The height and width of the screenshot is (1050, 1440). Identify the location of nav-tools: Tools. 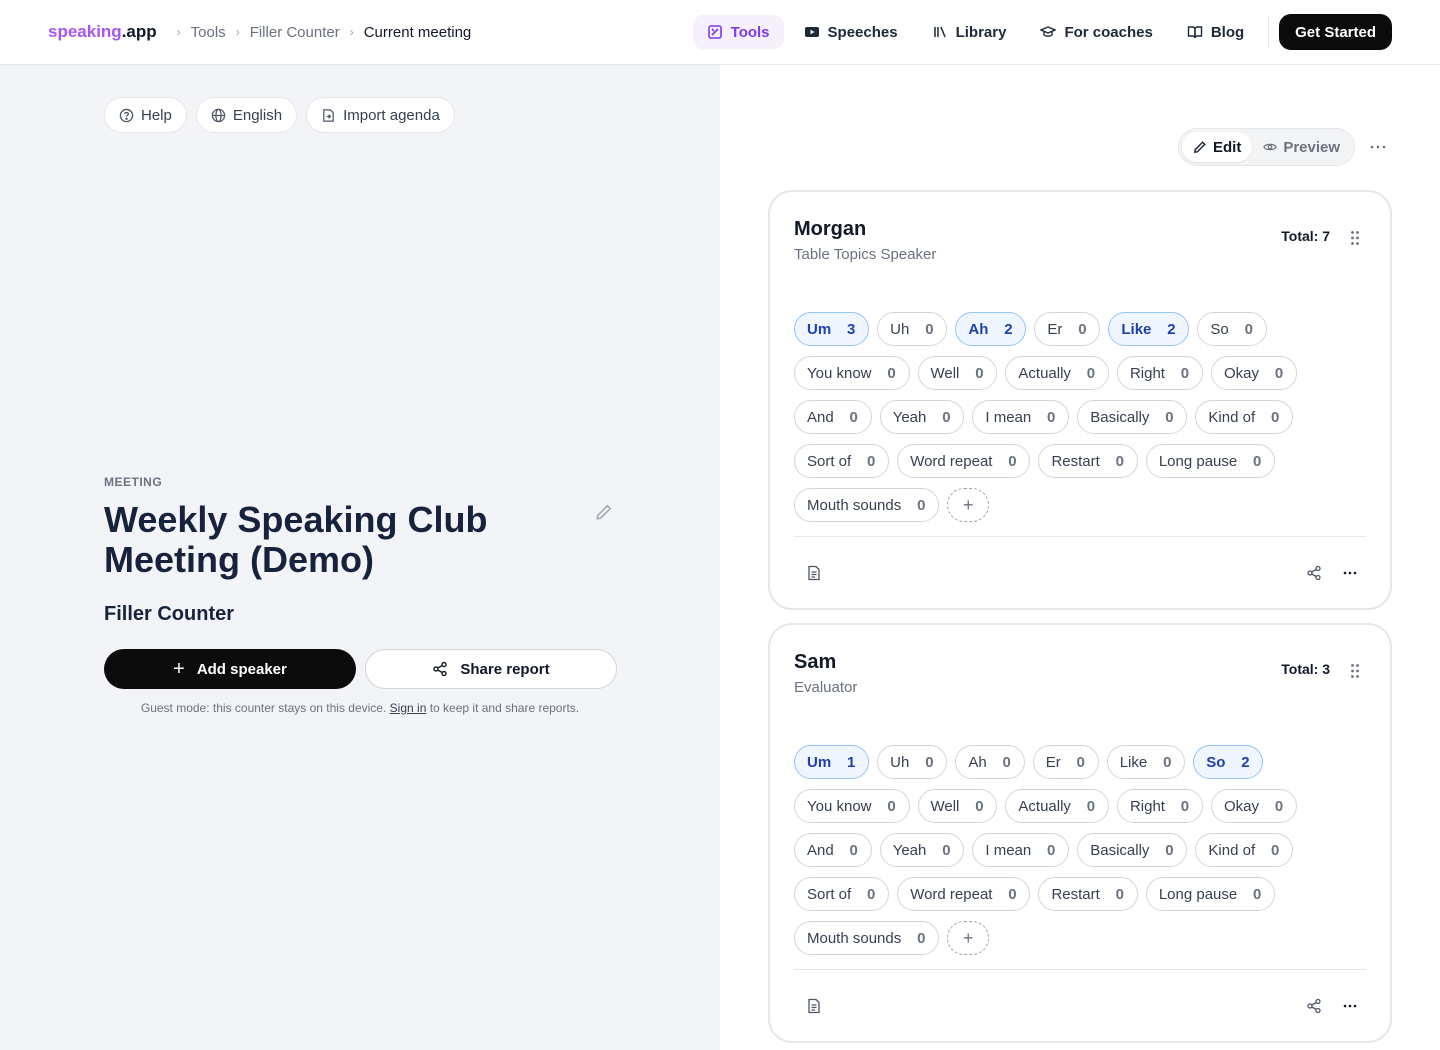
(738, 32).